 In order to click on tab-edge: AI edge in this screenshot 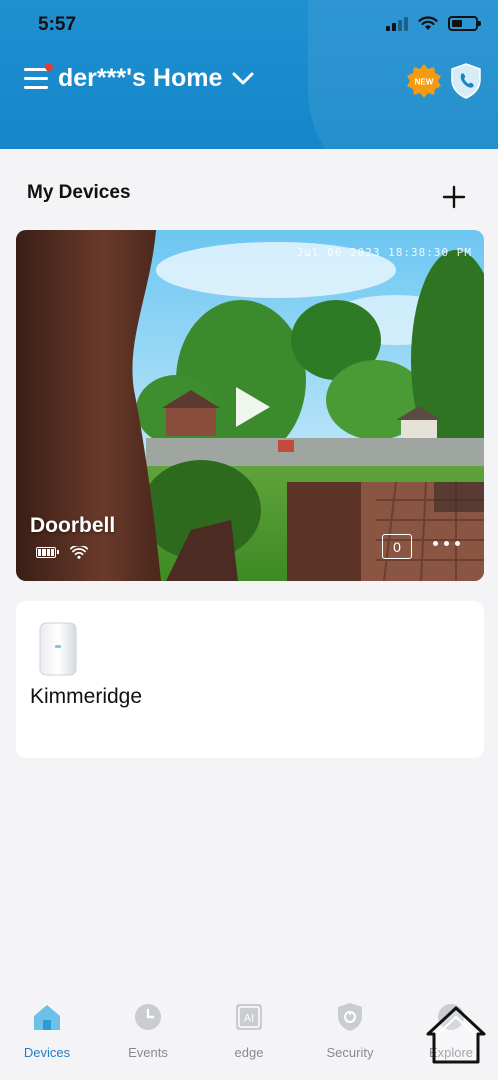, I will do `click(249, 1031)`.